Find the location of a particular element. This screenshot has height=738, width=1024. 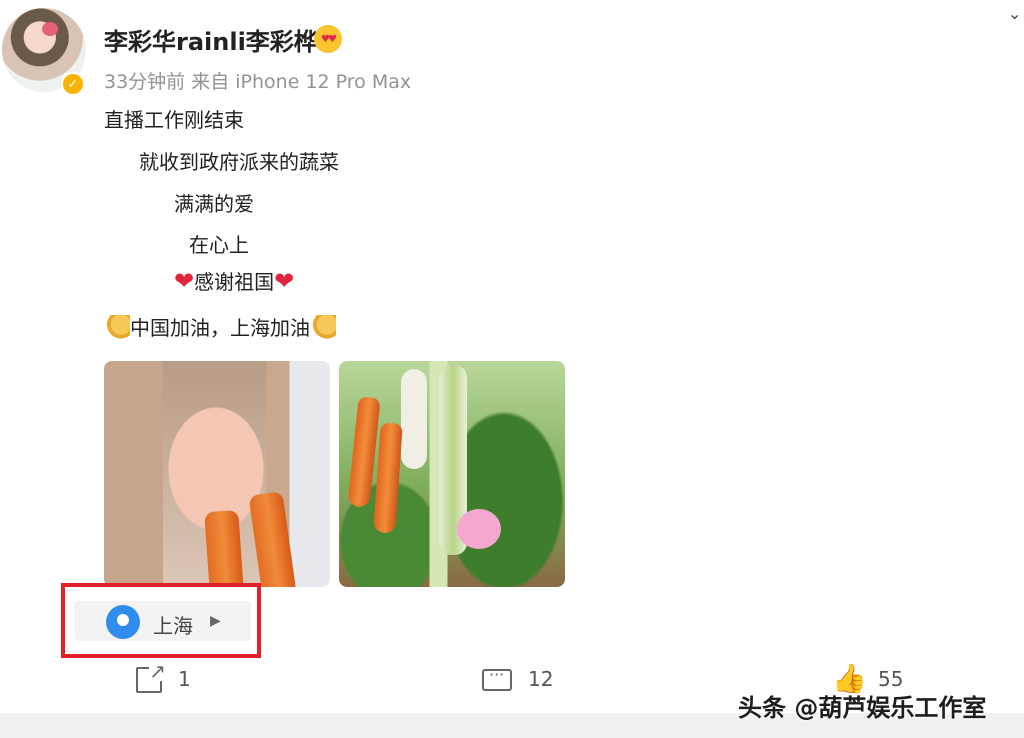

post-text-line-2: 就收到政府派来的蔬菜 is located at coordinates (239, 162).